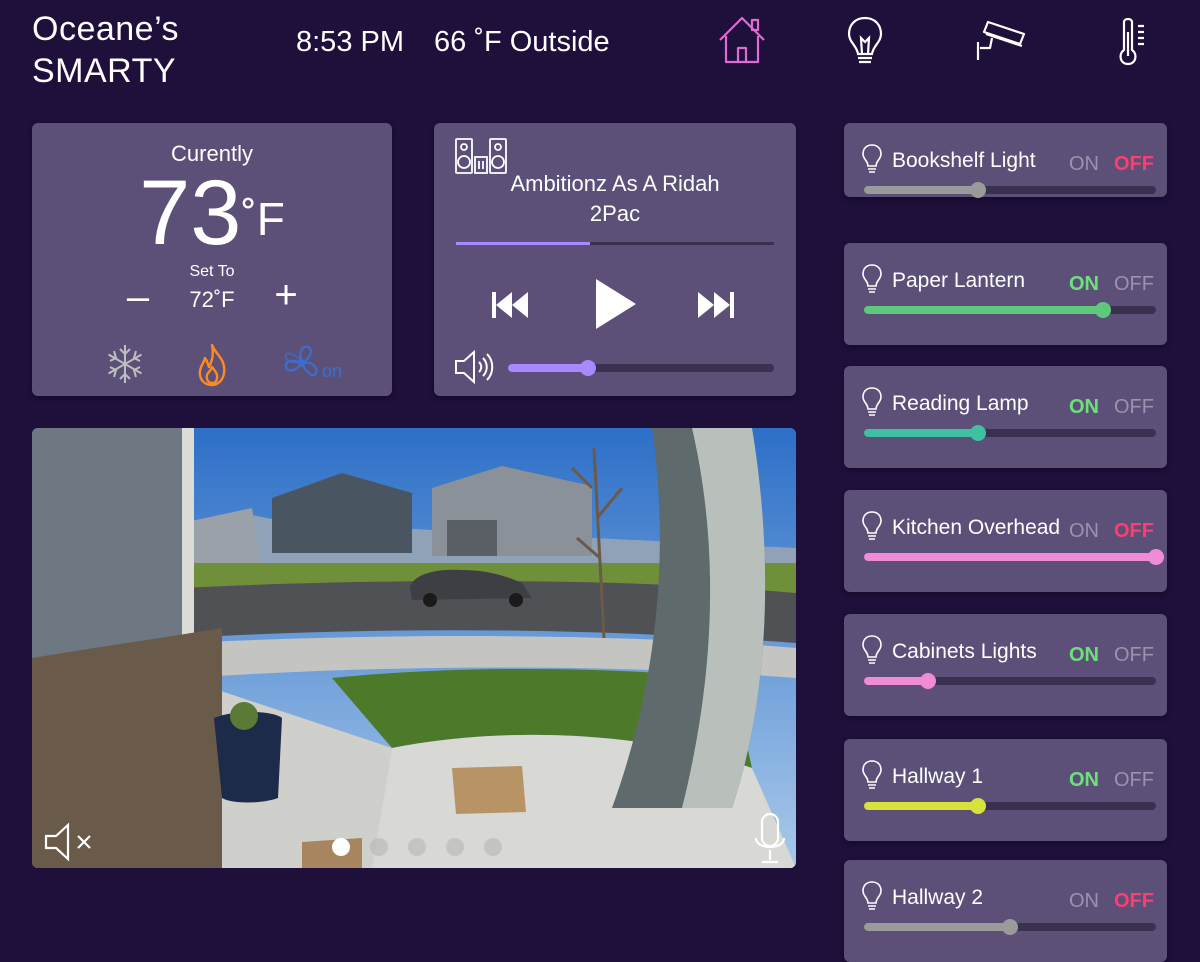  I want to click on previous-track-button, so click(510, 305).